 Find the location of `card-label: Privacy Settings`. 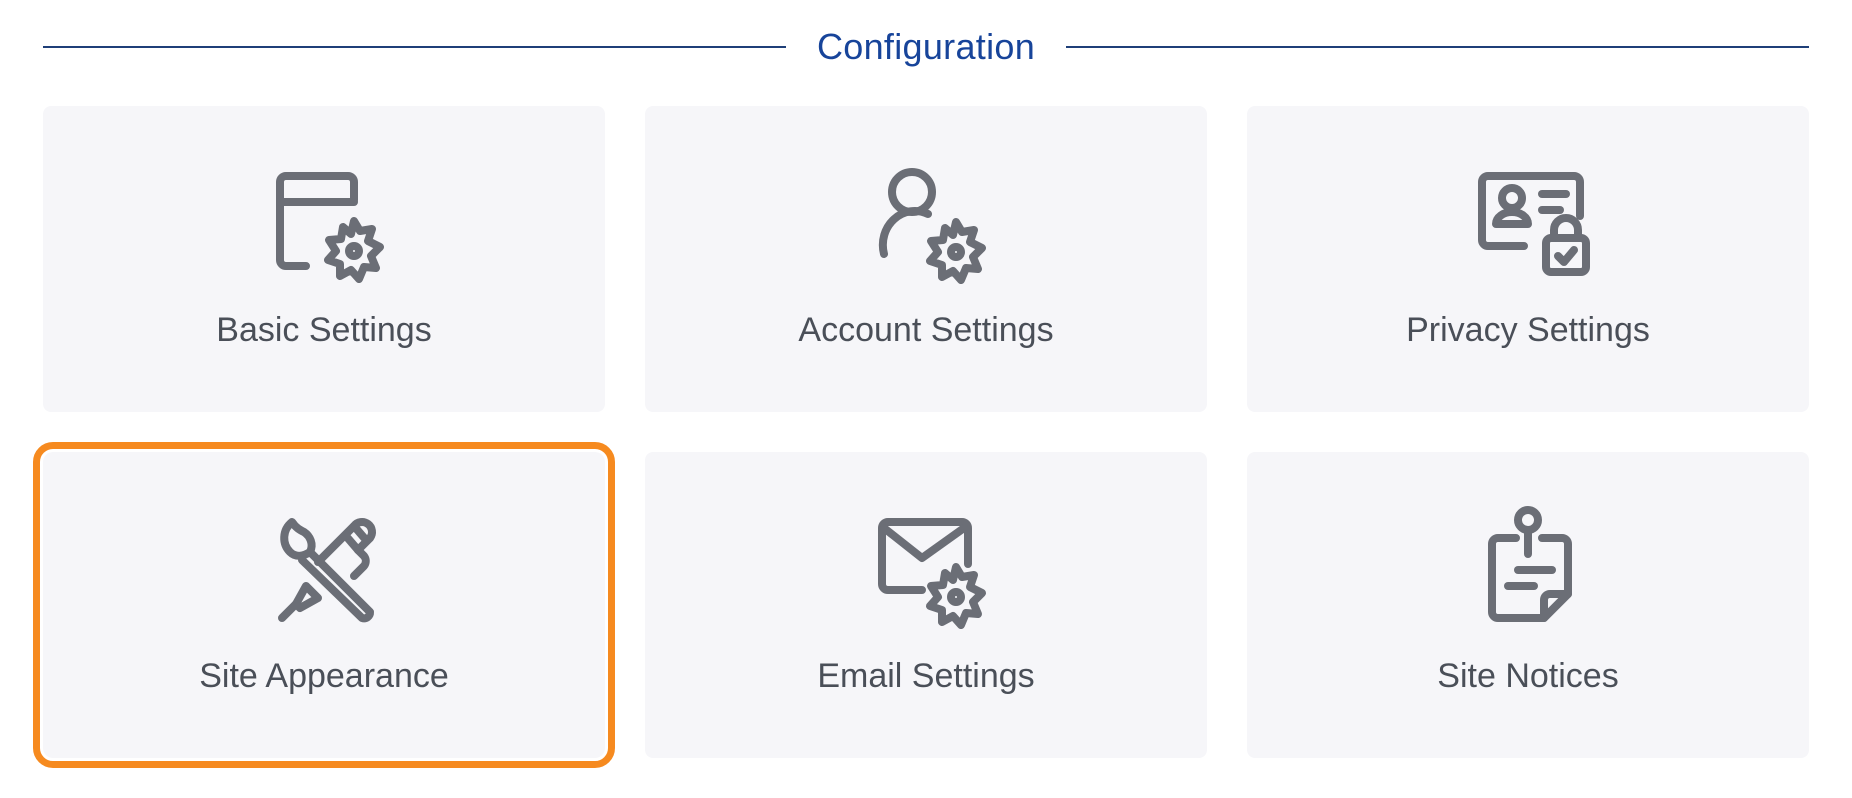

card-label: Privacy Settings is located at coordinates (1528, 330).